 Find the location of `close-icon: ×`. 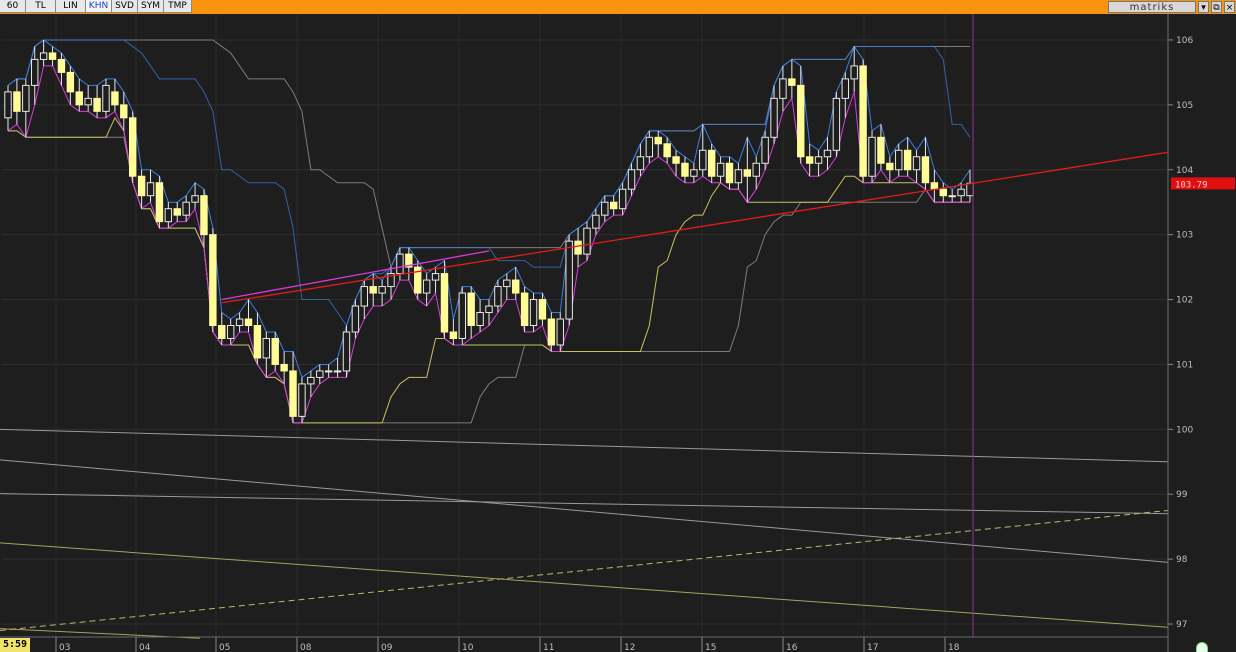

close-icon: × is located at coordinates (1229, 7).